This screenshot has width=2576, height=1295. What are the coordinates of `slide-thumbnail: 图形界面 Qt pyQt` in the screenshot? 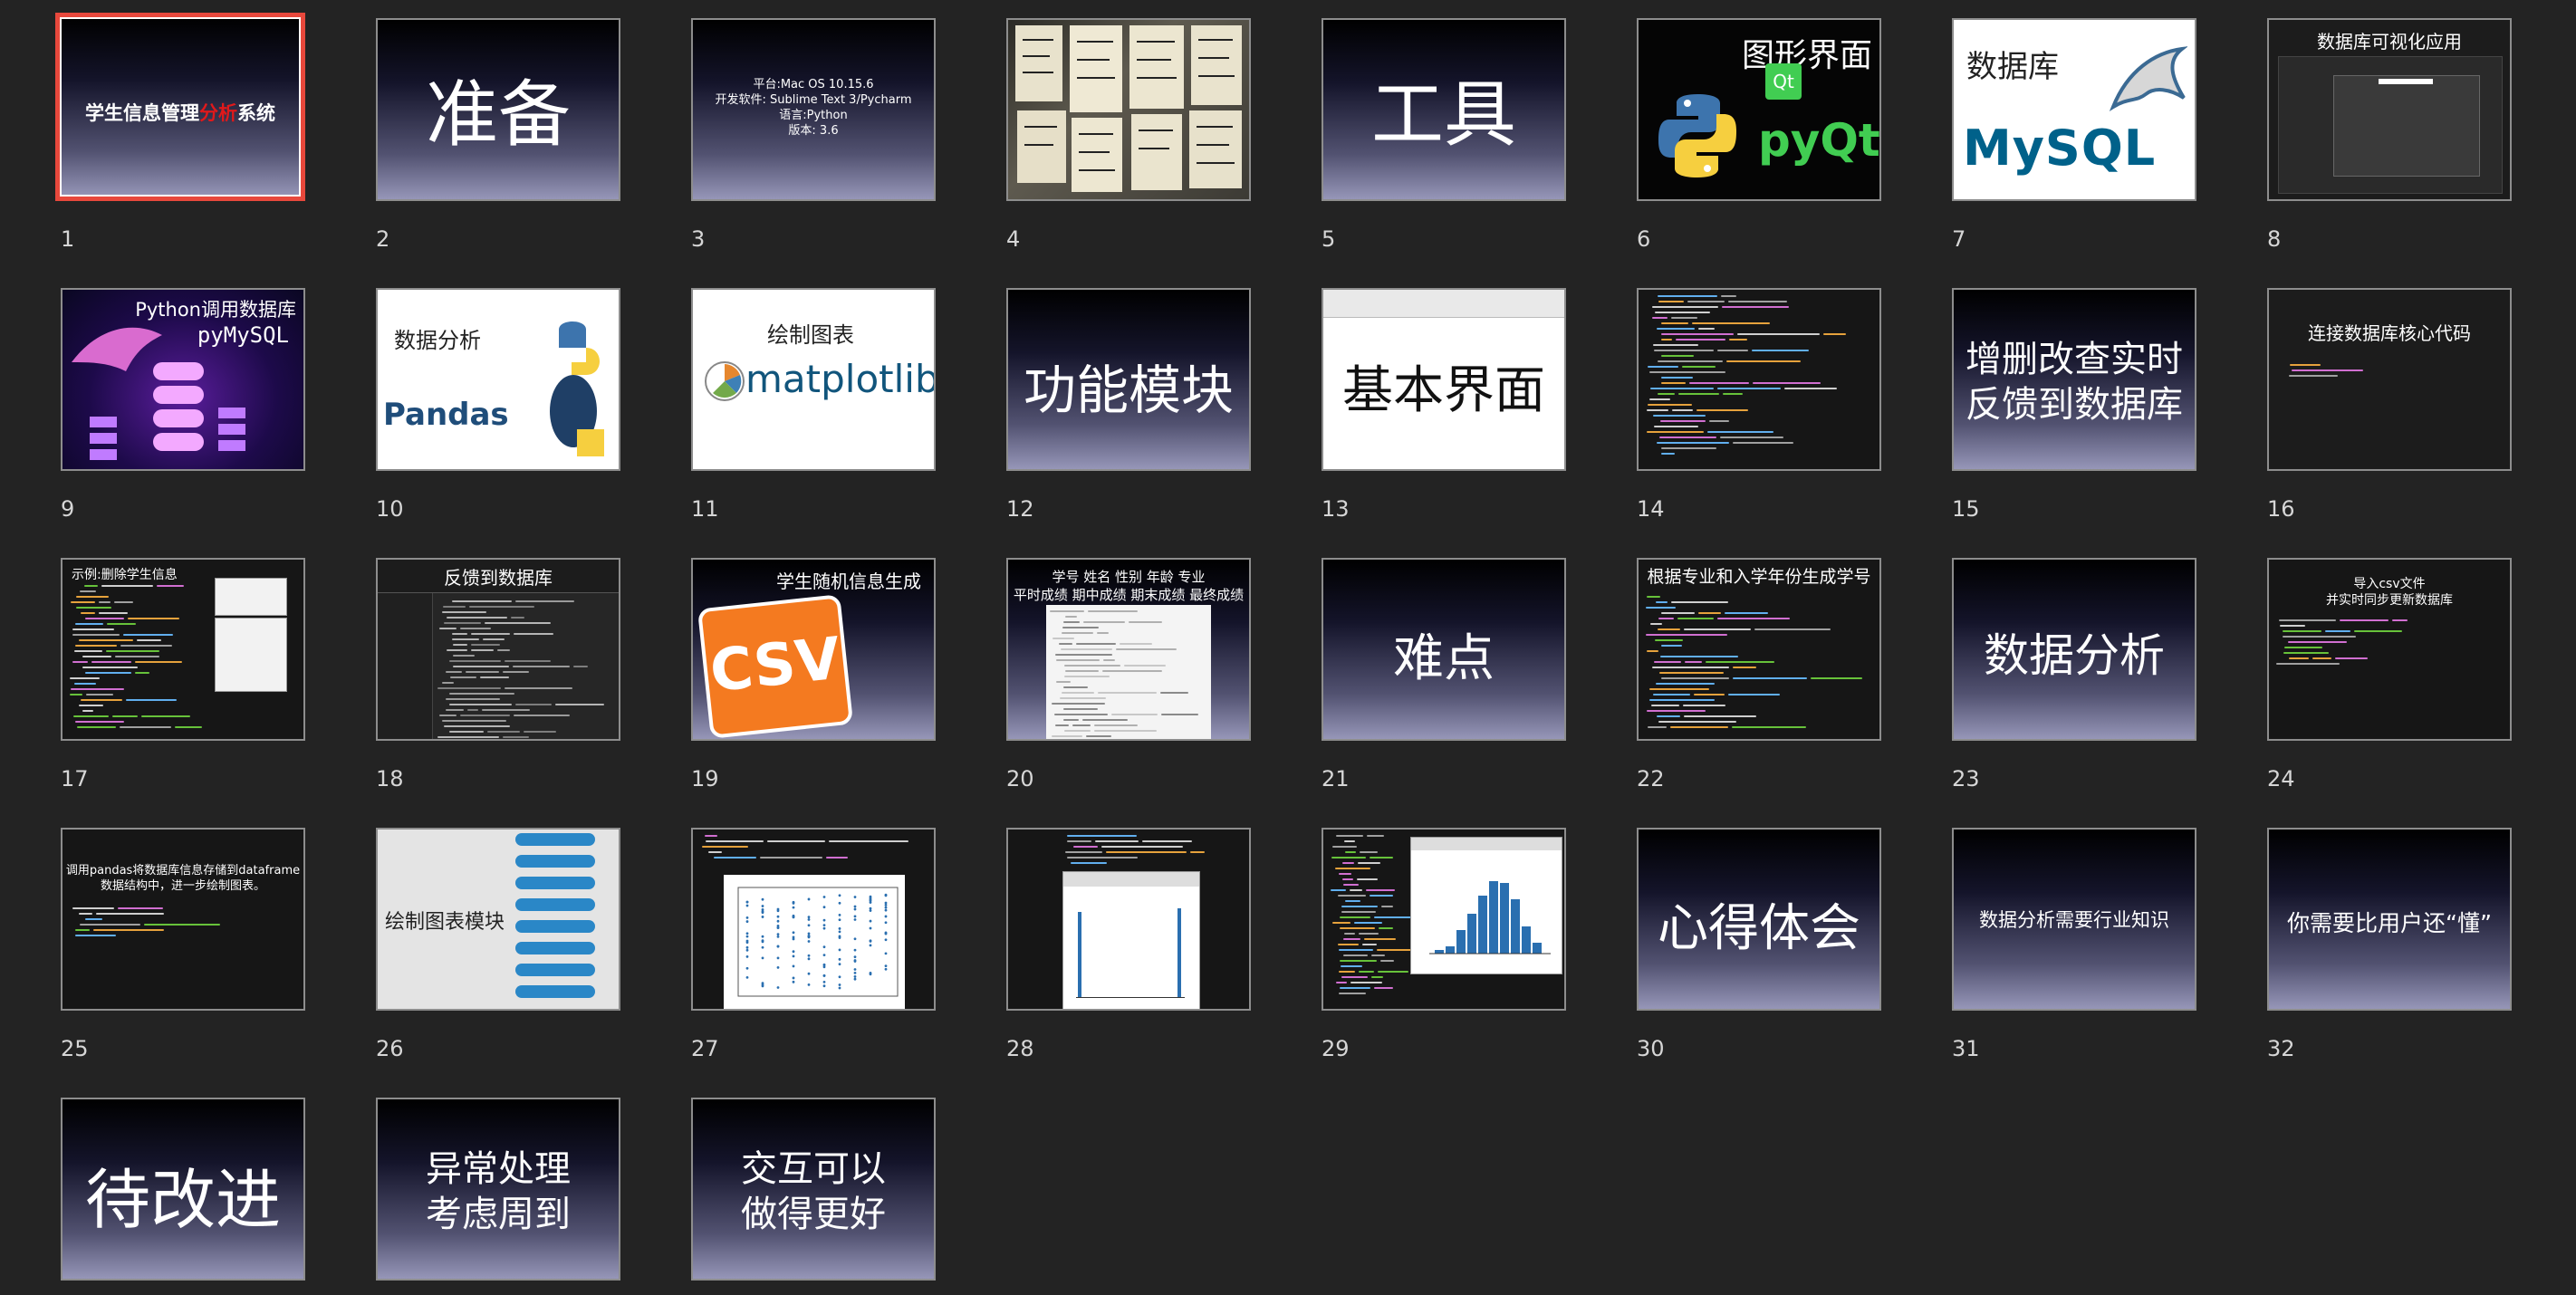 It's located at (1759, 109).